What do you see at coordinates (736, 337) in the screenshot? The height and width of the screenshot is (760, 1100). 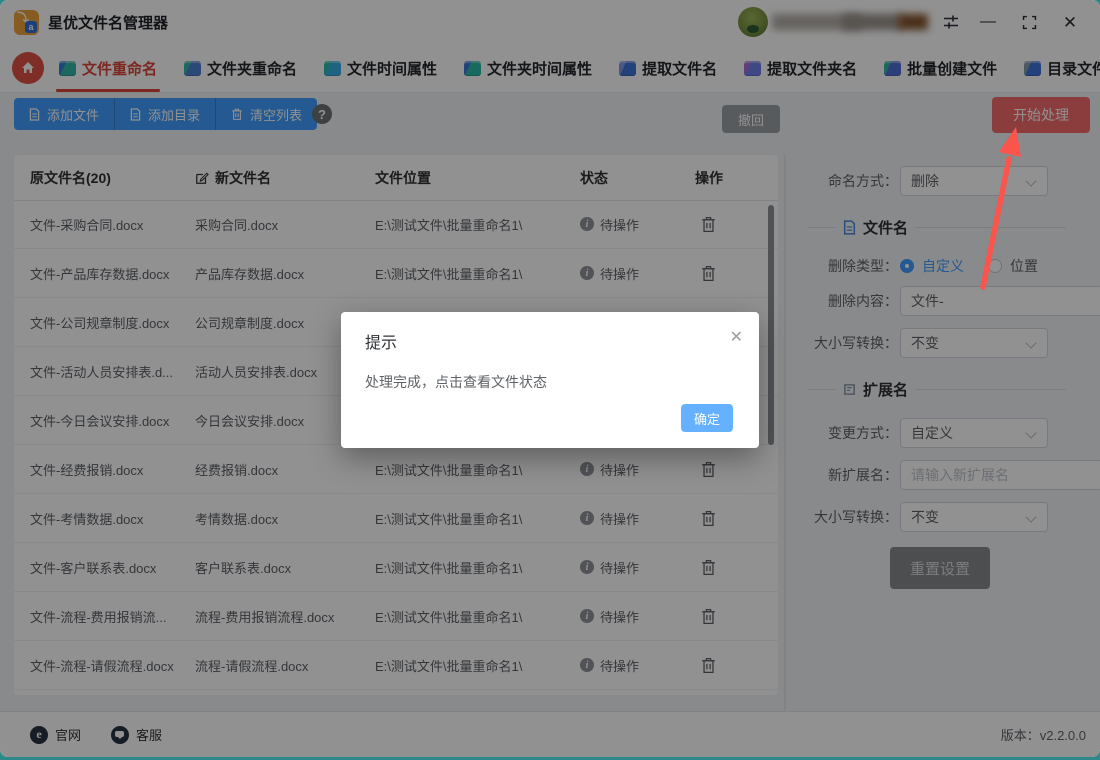 I see `dialog-close-icon: ✕` at bounding box center [736, 337].